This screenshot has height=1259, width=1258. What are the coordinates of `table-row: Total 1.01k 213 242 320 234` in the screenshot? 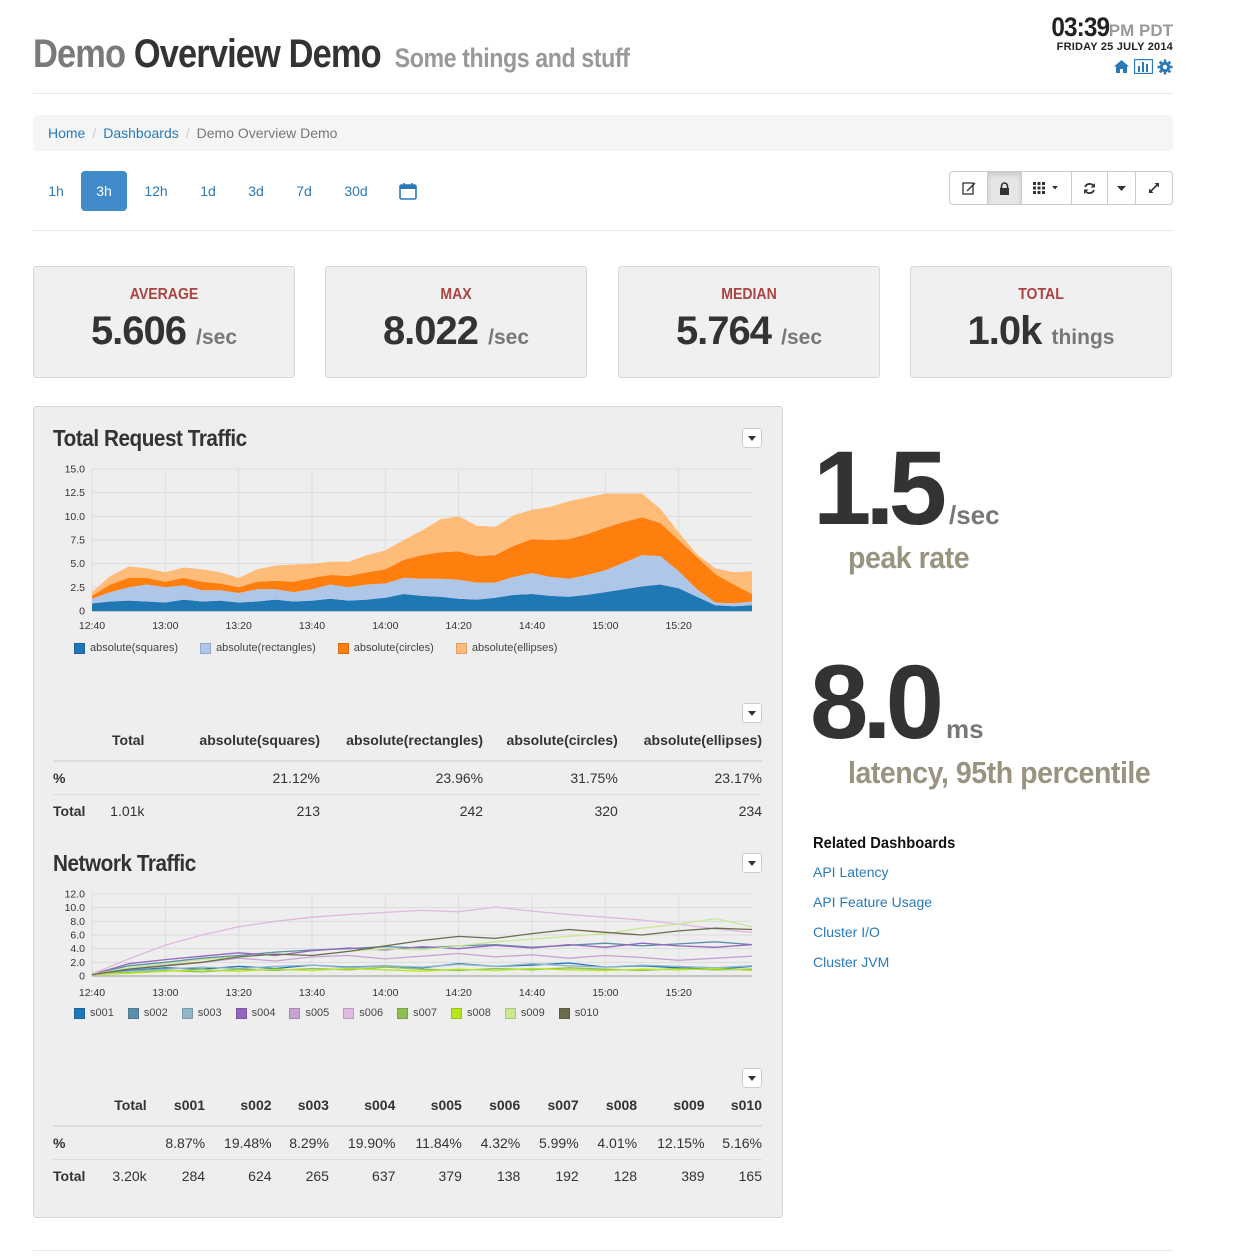 It's located at (407, 810).